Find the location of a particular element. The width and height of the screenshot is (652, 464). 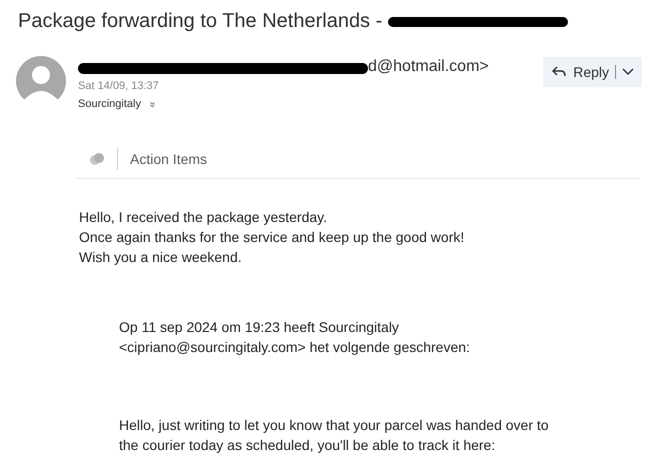

quote-header-line: Op 11 sep 2024 om 19:23 heeft Sourcingitaly is located at coordinates (259, 327).